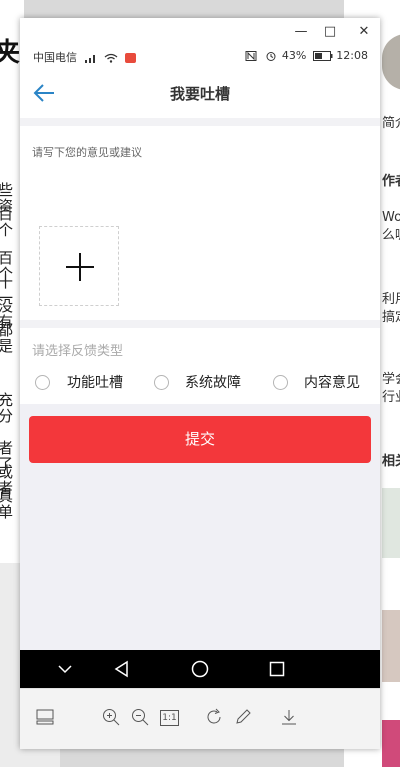 The image size is (400, 767). Describe the element at coordinates (45, 717) in the screenshot. I see `layout-icon` at that location.